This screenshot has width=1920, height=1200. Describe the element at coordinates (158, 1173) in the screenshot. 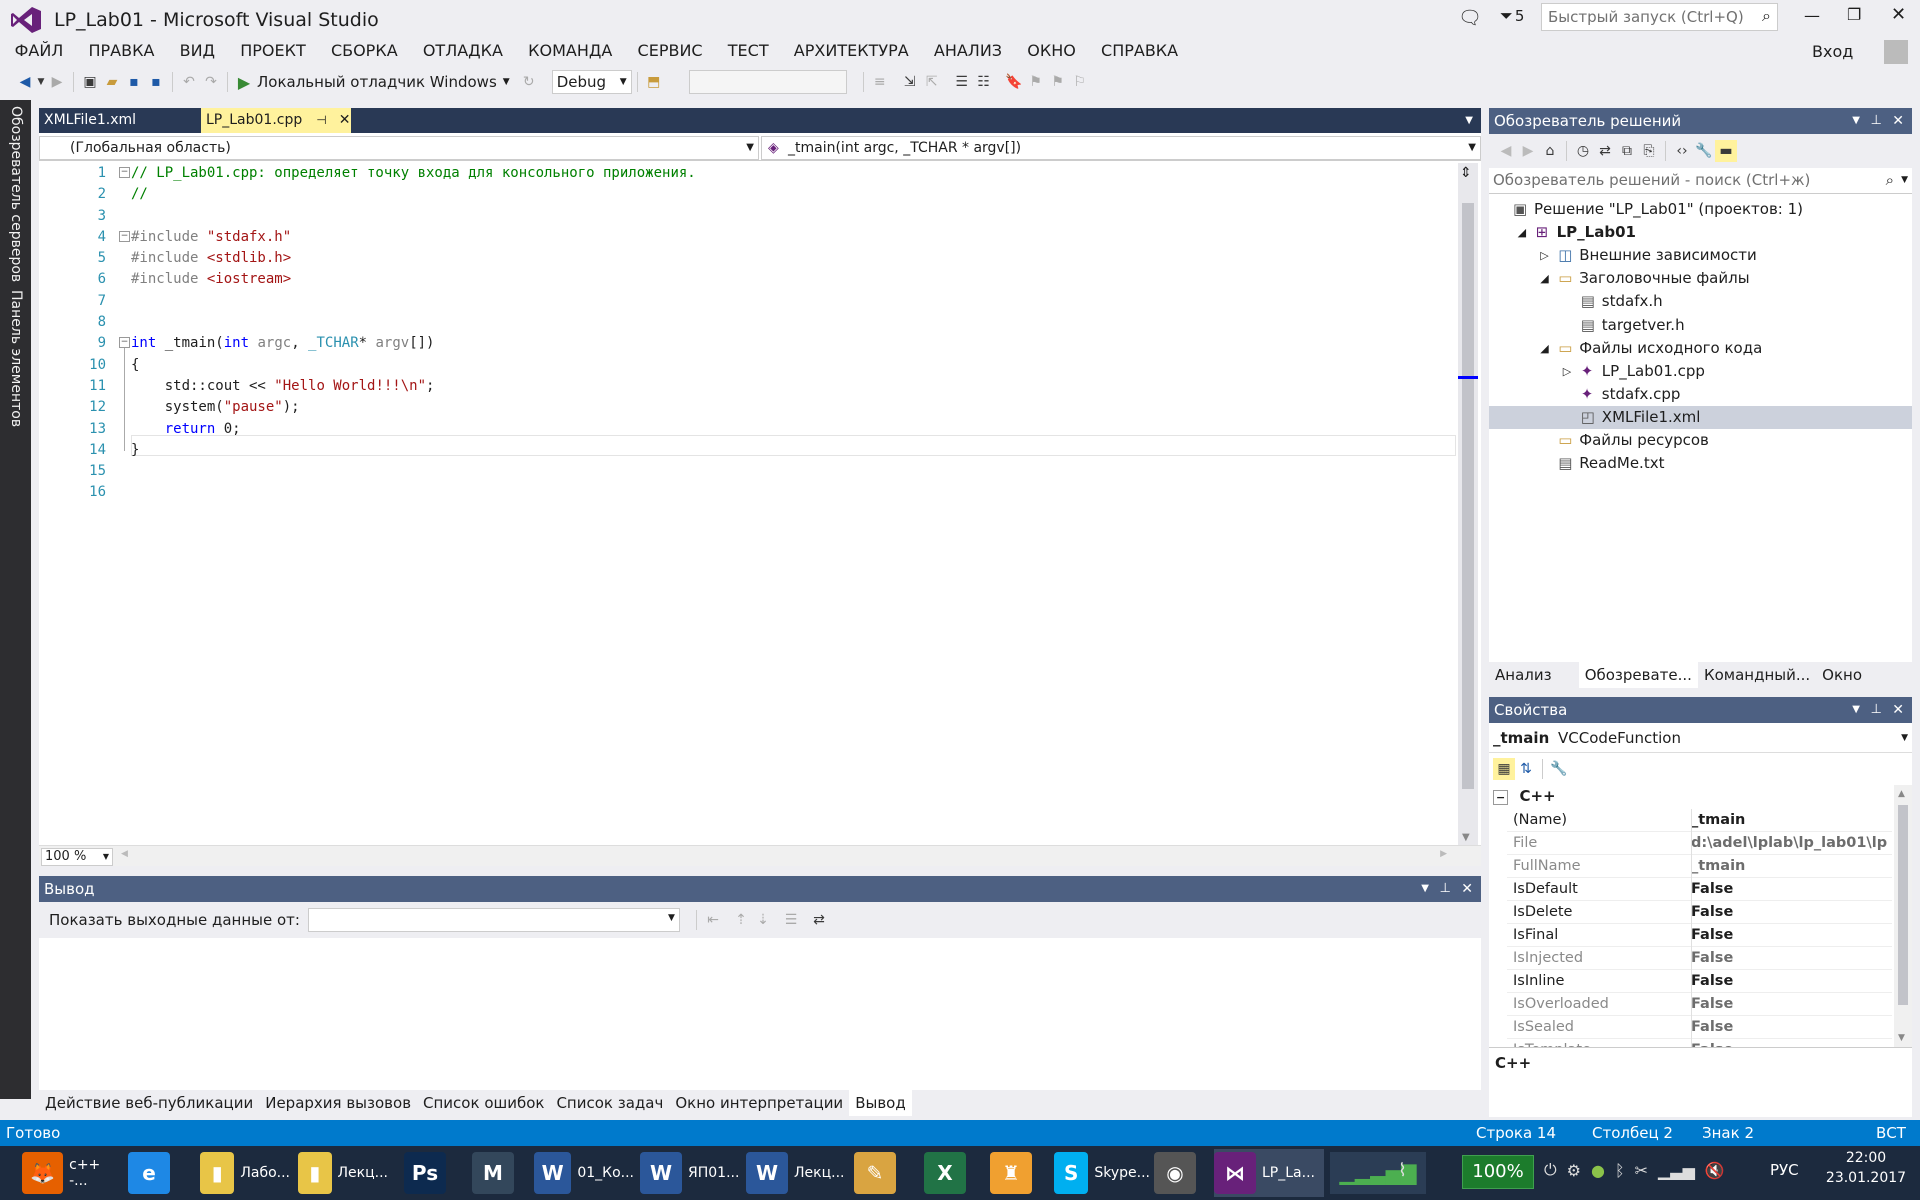

I see `taskbar-app: e` at that location.